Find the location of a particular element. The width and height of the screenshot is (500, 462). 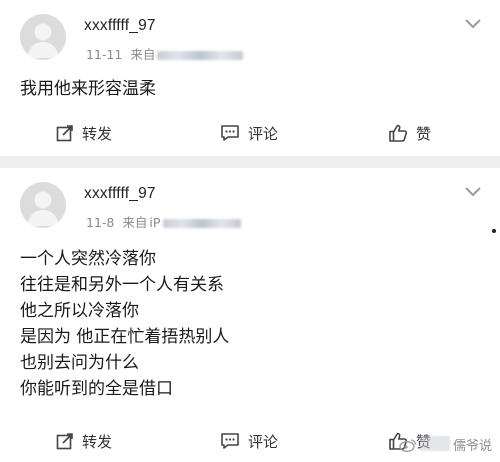

content-line: 也别去问为什么 is located at coordinates (79, 363).